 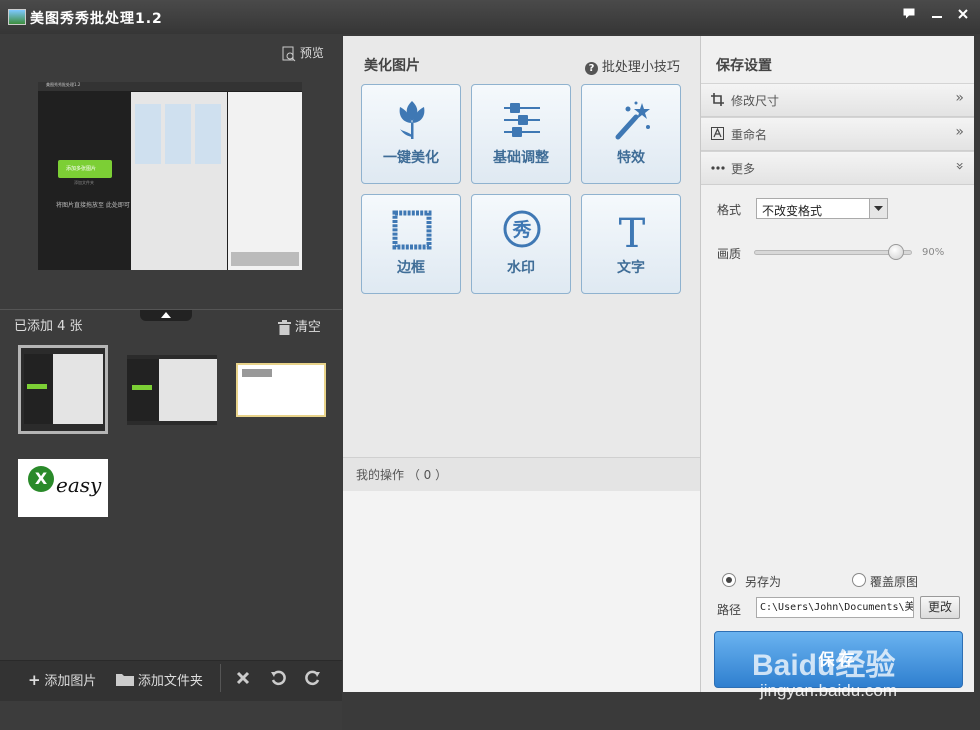 What do you see at coordinates (829, 690) in the screenshot?
I see `watermark-url: jingyan.baidu.com` at bounding box center [829, 690].